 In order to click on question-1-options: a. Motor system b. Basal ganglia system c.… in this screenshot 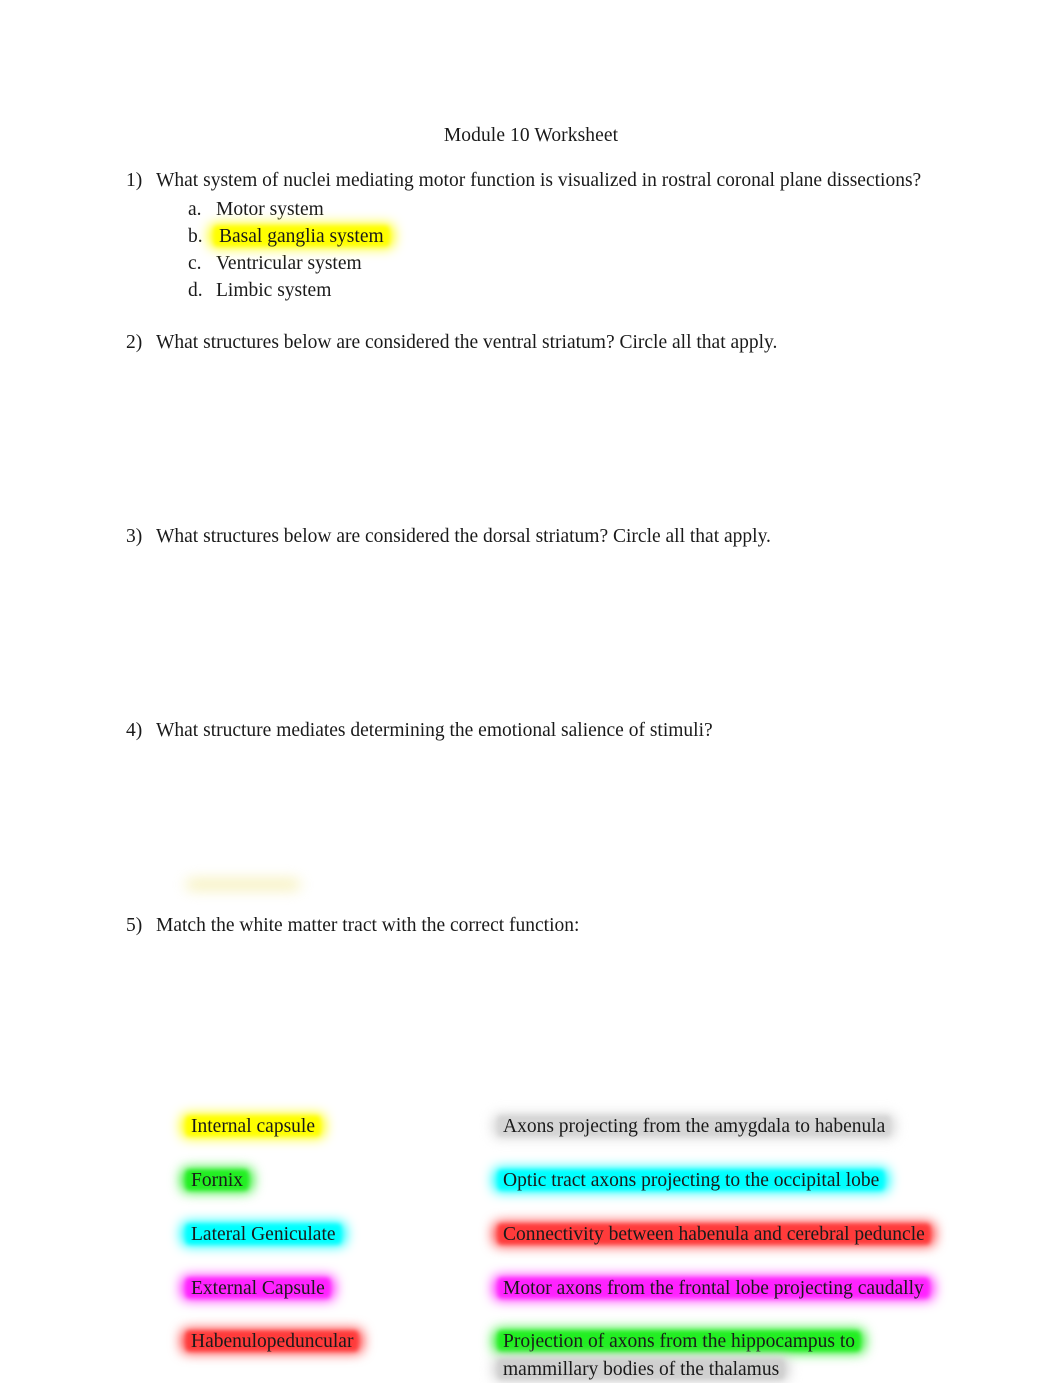, I will do `click(291, 250)`.